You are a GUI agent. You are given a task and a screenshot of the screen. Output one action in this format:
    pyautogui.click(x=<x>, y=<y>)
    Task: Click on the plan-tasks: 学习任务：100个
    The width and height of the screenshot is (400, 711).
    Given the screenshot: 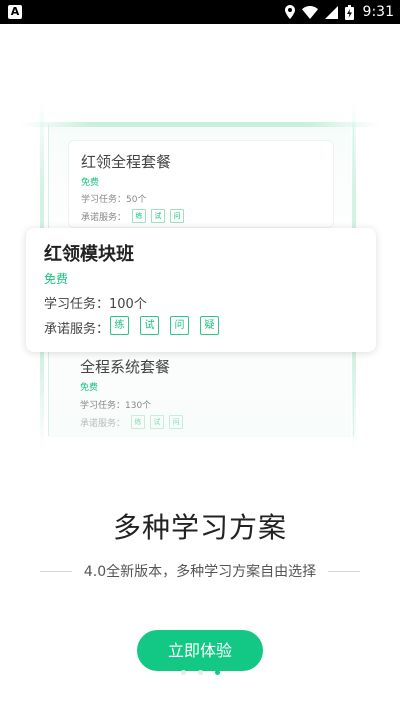 What is the action you would take?
    pyautogui.click(x=95, y=304)
    